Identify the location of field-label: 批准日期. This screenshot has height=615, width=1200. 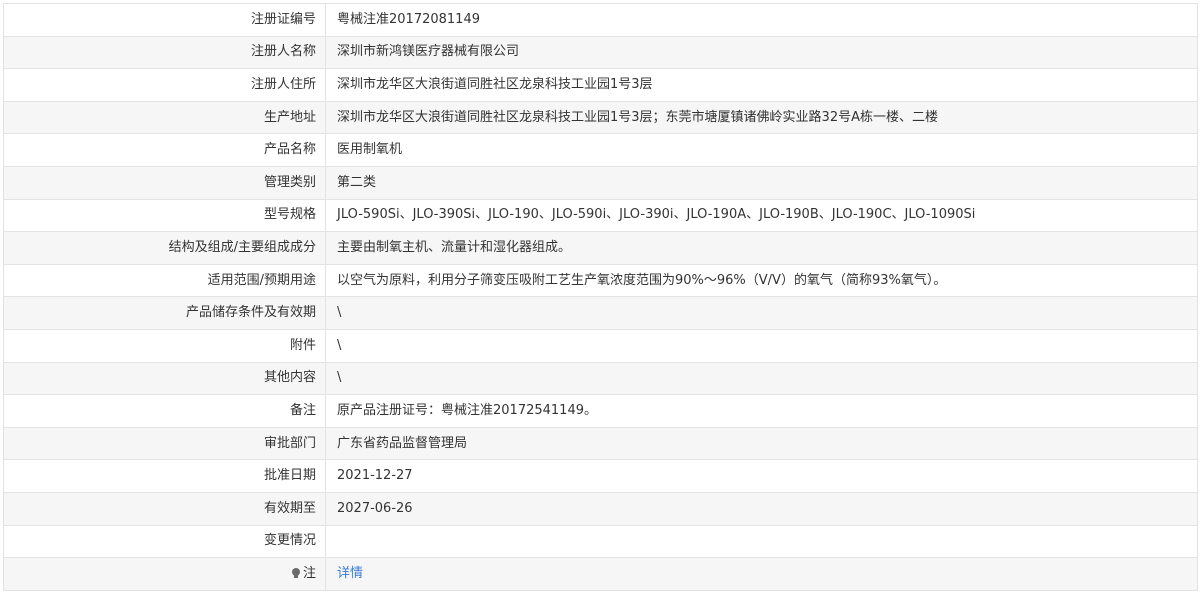
(164, 476).